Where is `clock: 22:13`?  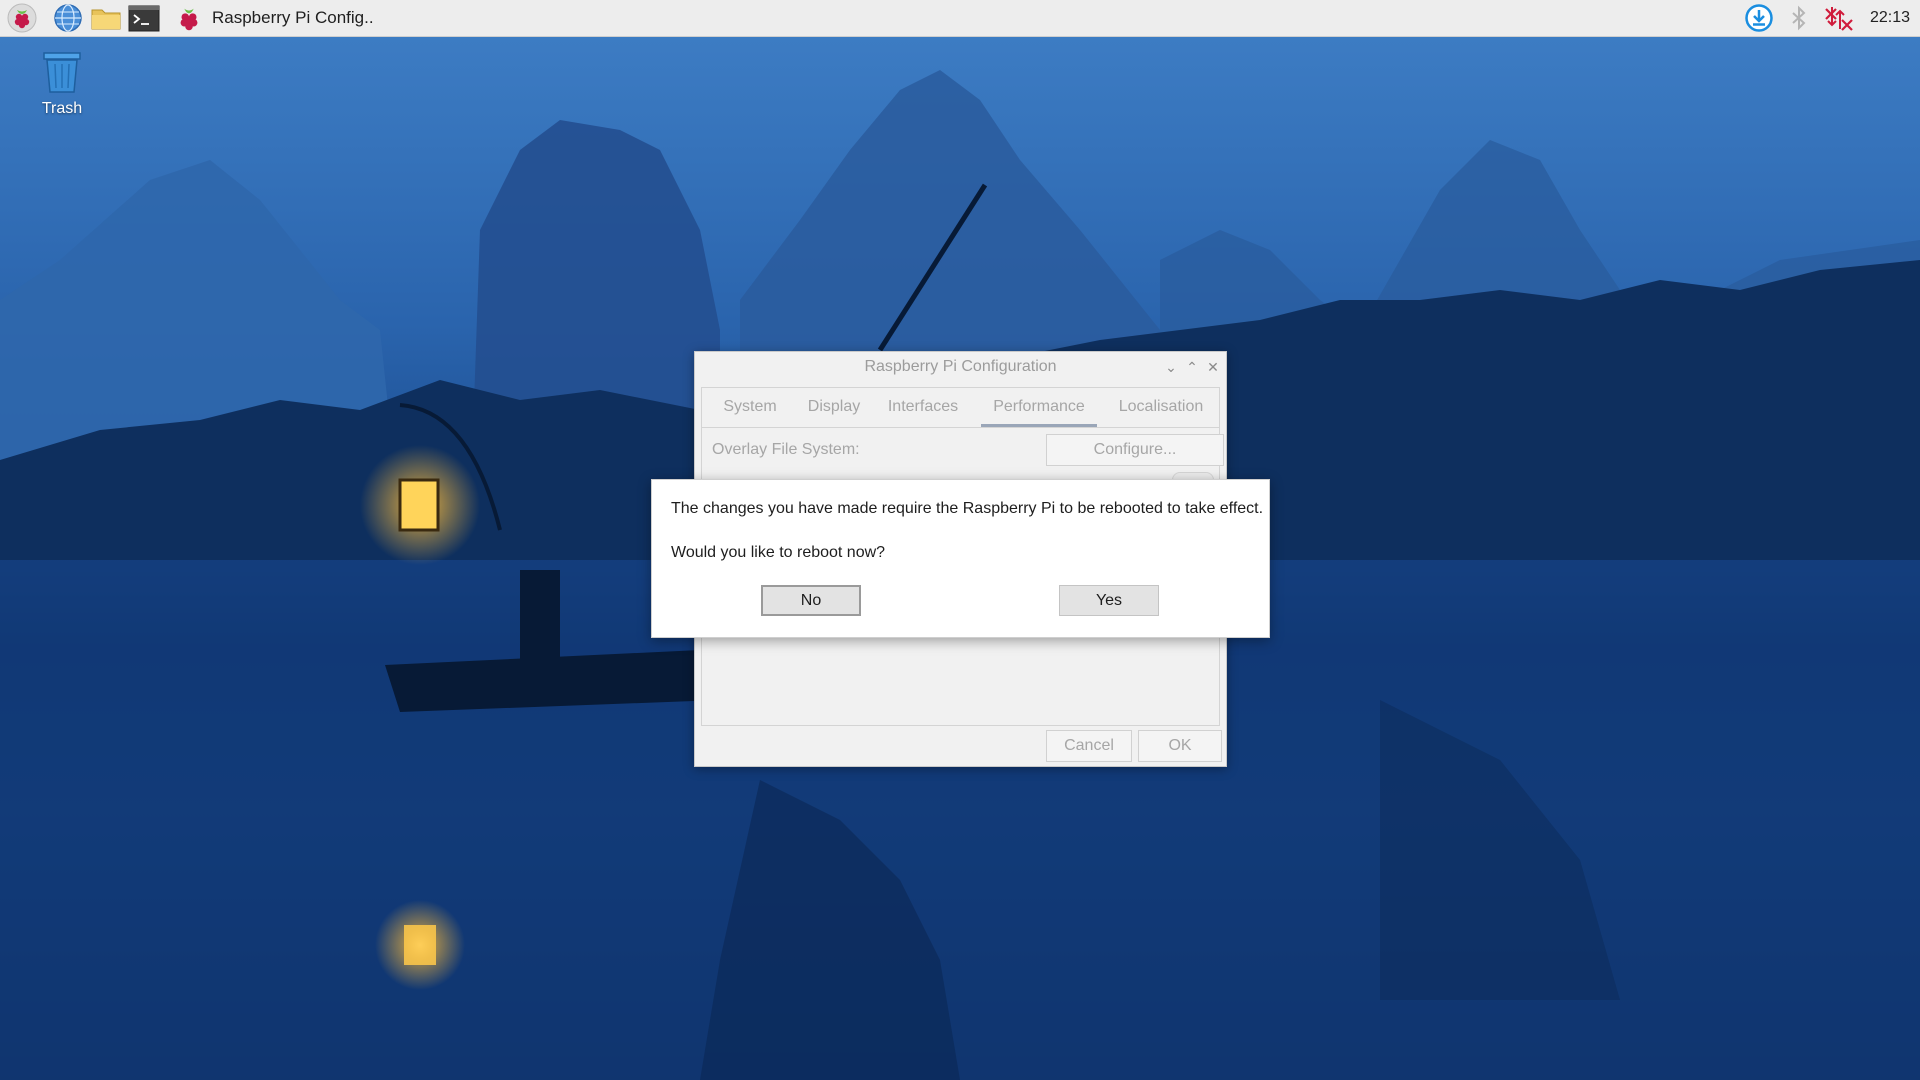
clock: 22:13 is located at coordinates (1890, 18).